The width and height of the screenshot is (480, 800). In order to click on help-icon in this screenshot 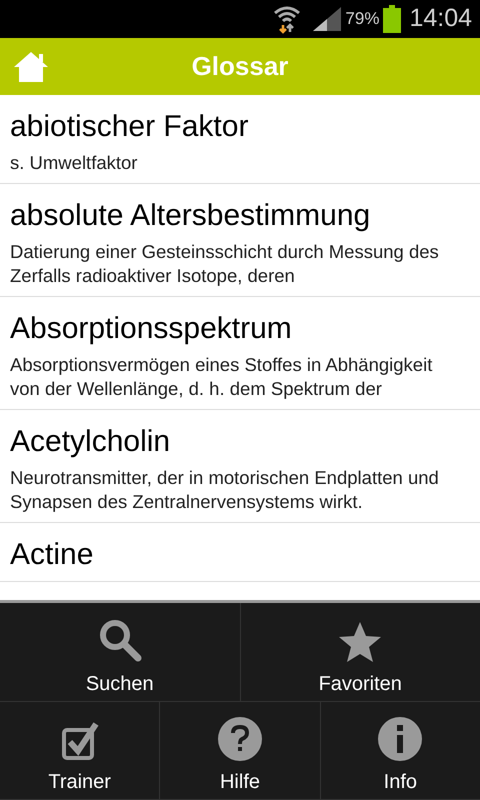, I will do `click(240, 739)`.